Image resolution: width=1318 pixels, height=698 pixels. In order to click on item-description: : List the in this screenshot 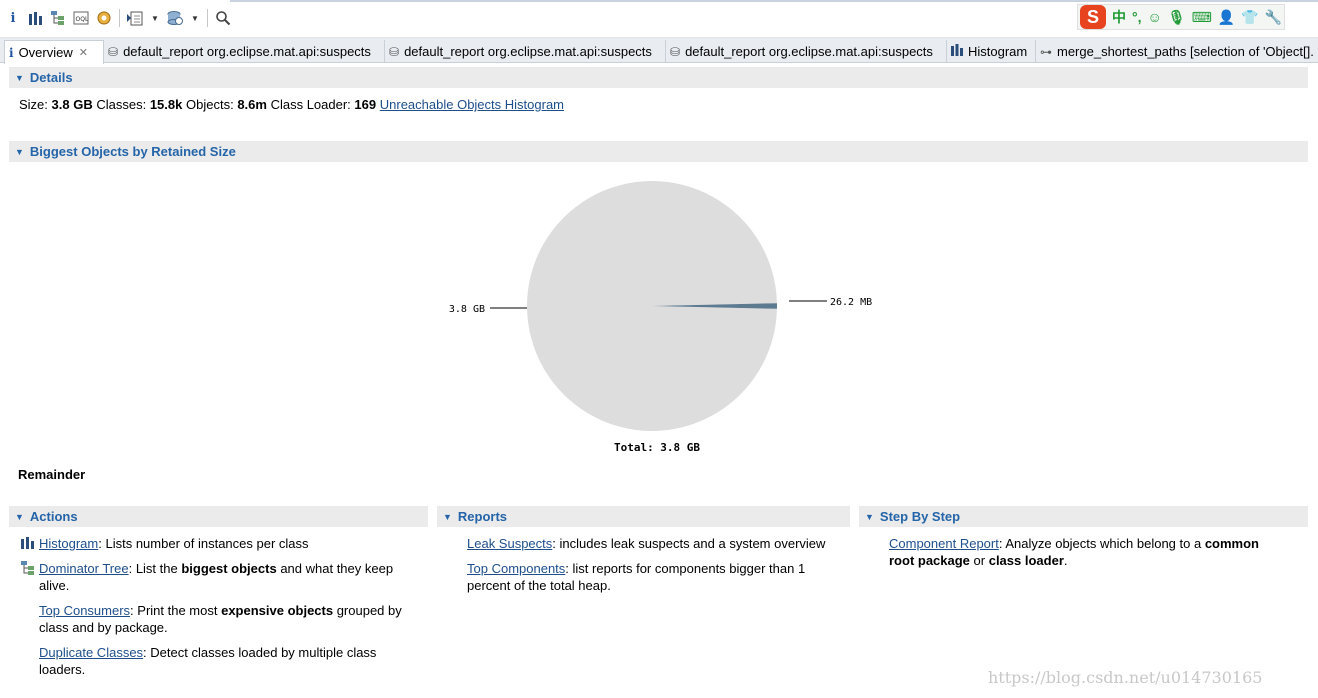, I will do `click(155, 568)`.